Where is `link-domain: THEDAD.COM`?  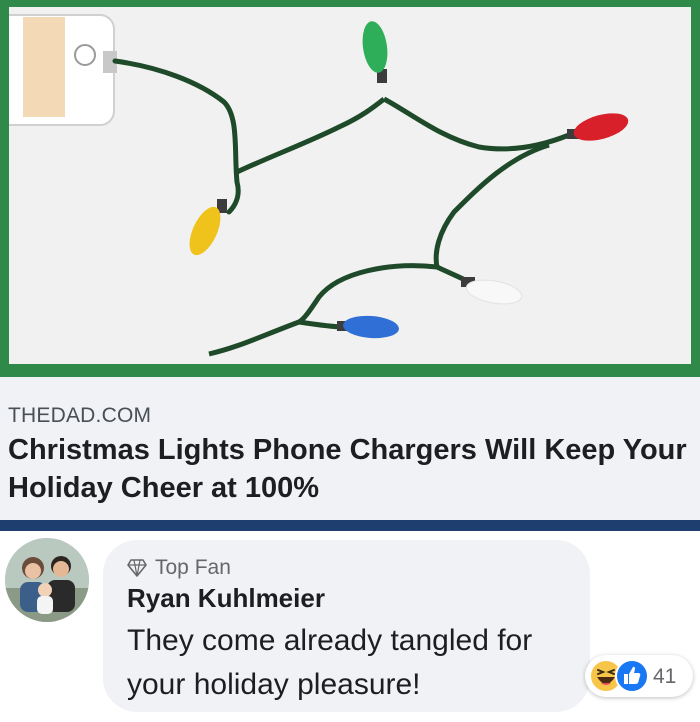 link-domain: THEDAD.COM is located at coordinates (80, 415).